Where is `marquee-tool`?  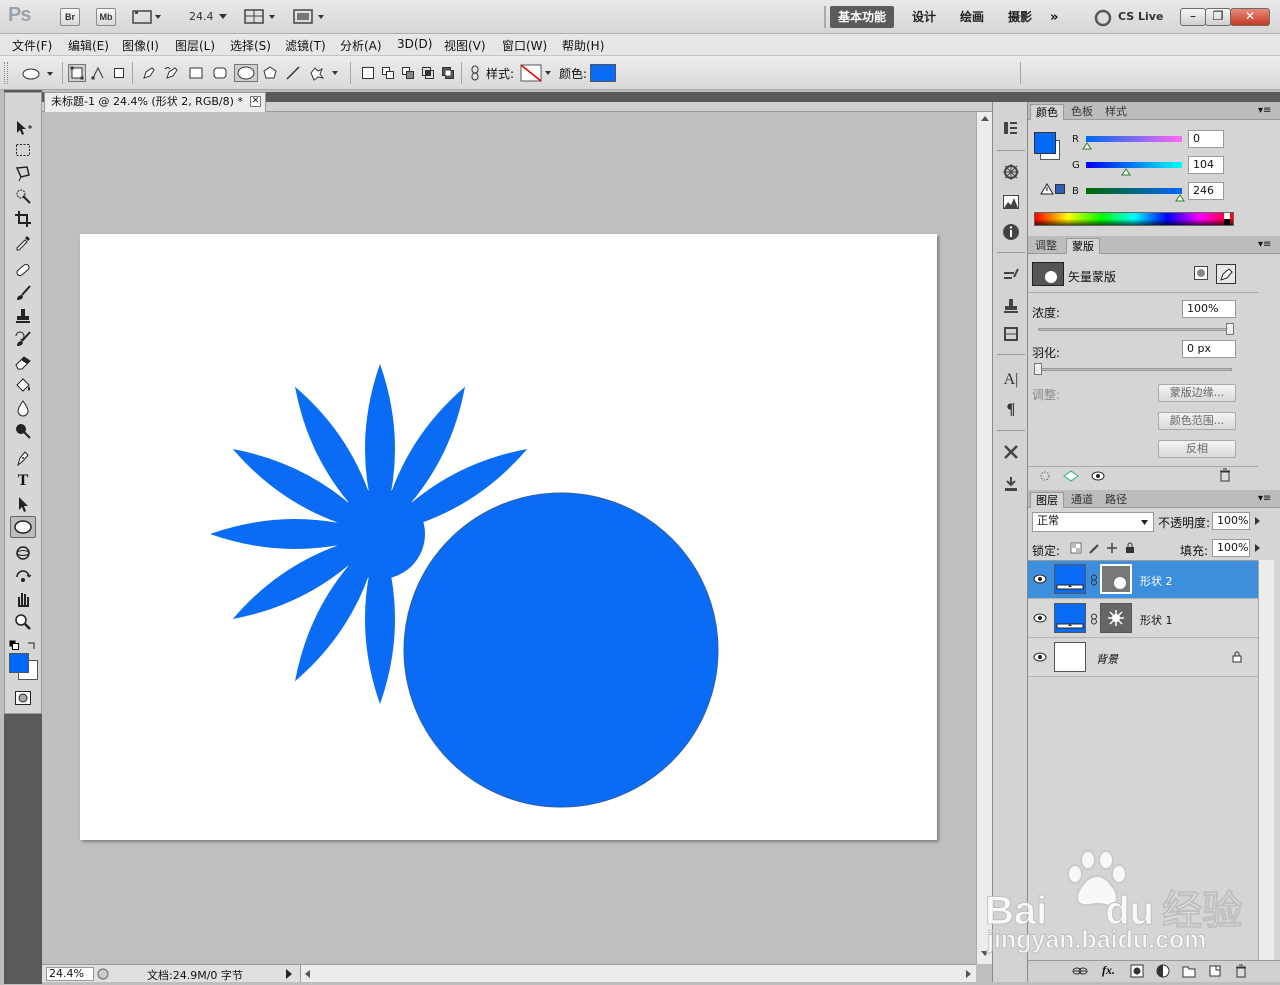
marquee-tool is located at coordinates (23, 150).